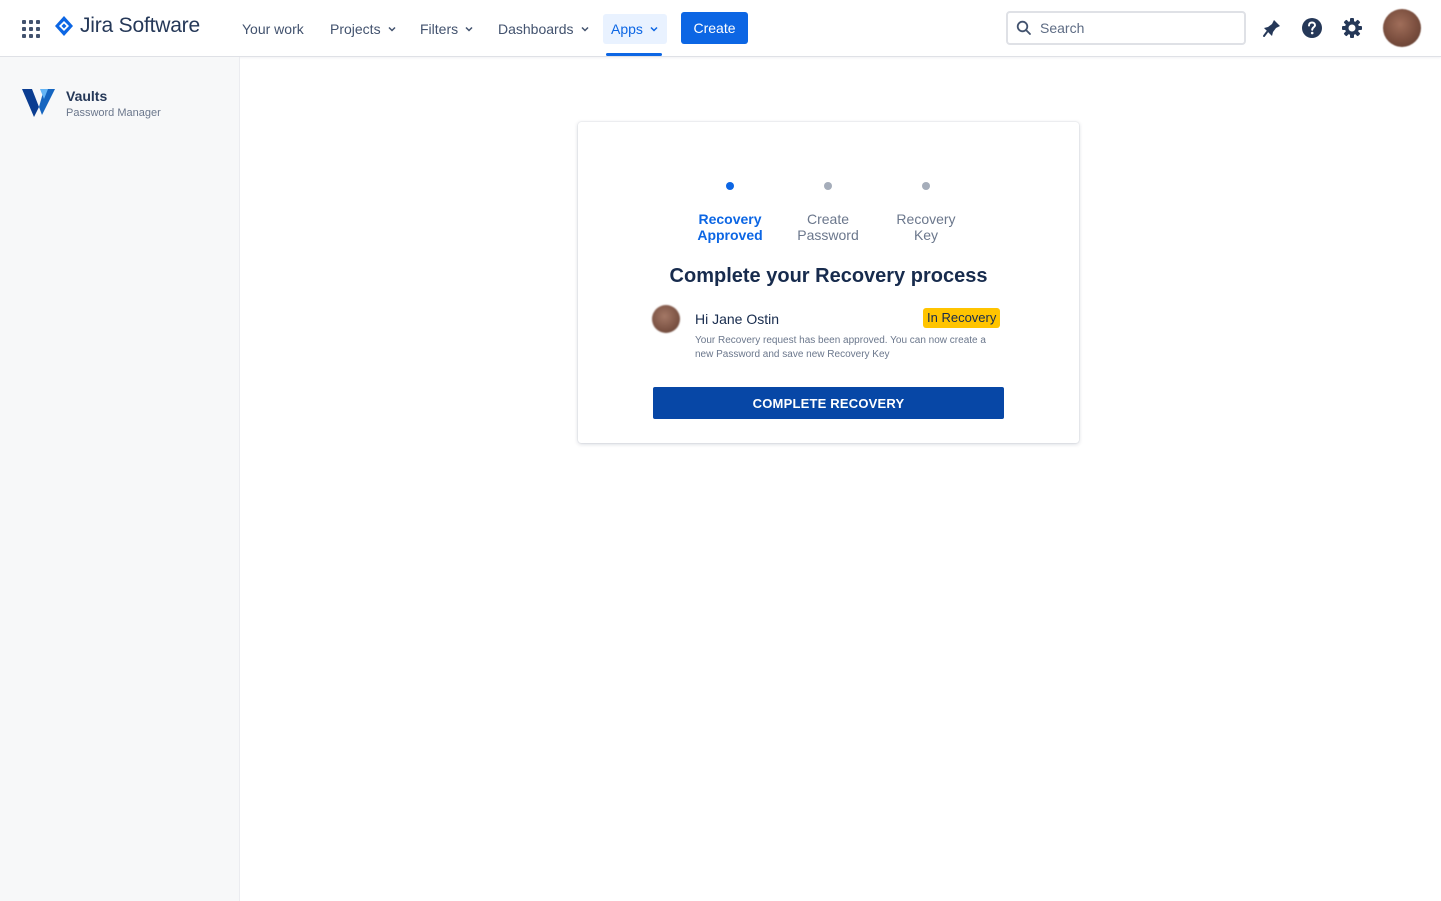 This screenshot has height=901, width=1441. I want to click on sidebar-subtitle: Password Manager, so click(113, 113).